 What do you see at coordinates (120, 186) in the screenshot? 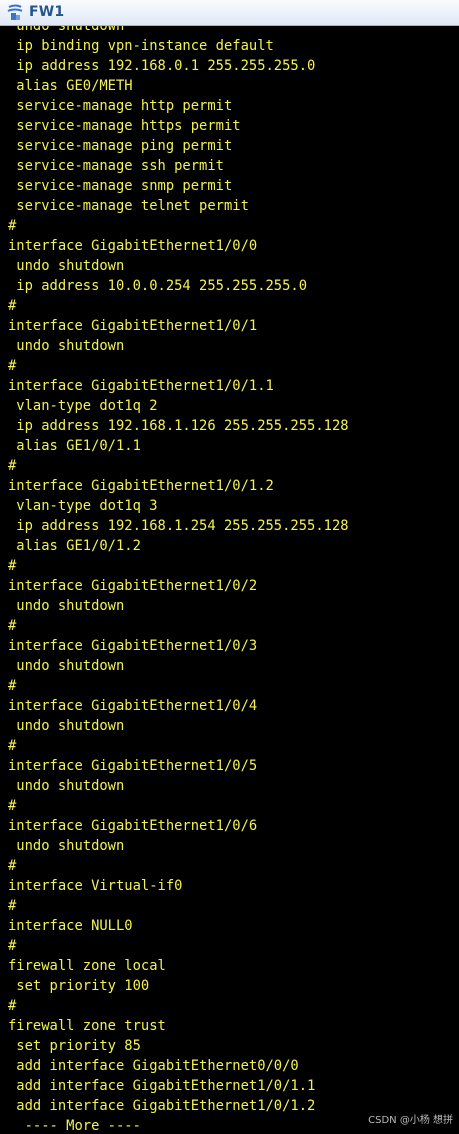
I see `terminal-line: service-manage snmp permit` at bounding box center [120, 186].